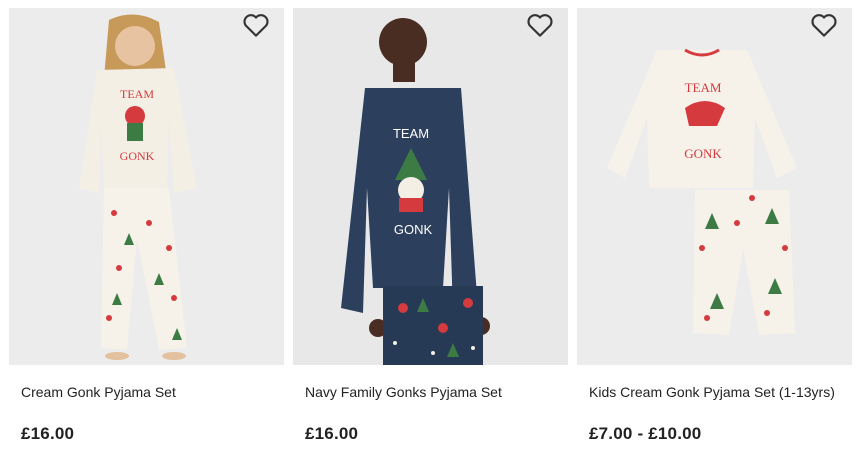  What do you see at coordinates (645, 433) in the screenshot?
I see `product-price: £7.00 - £10.00` at bounding box center [645, 433].